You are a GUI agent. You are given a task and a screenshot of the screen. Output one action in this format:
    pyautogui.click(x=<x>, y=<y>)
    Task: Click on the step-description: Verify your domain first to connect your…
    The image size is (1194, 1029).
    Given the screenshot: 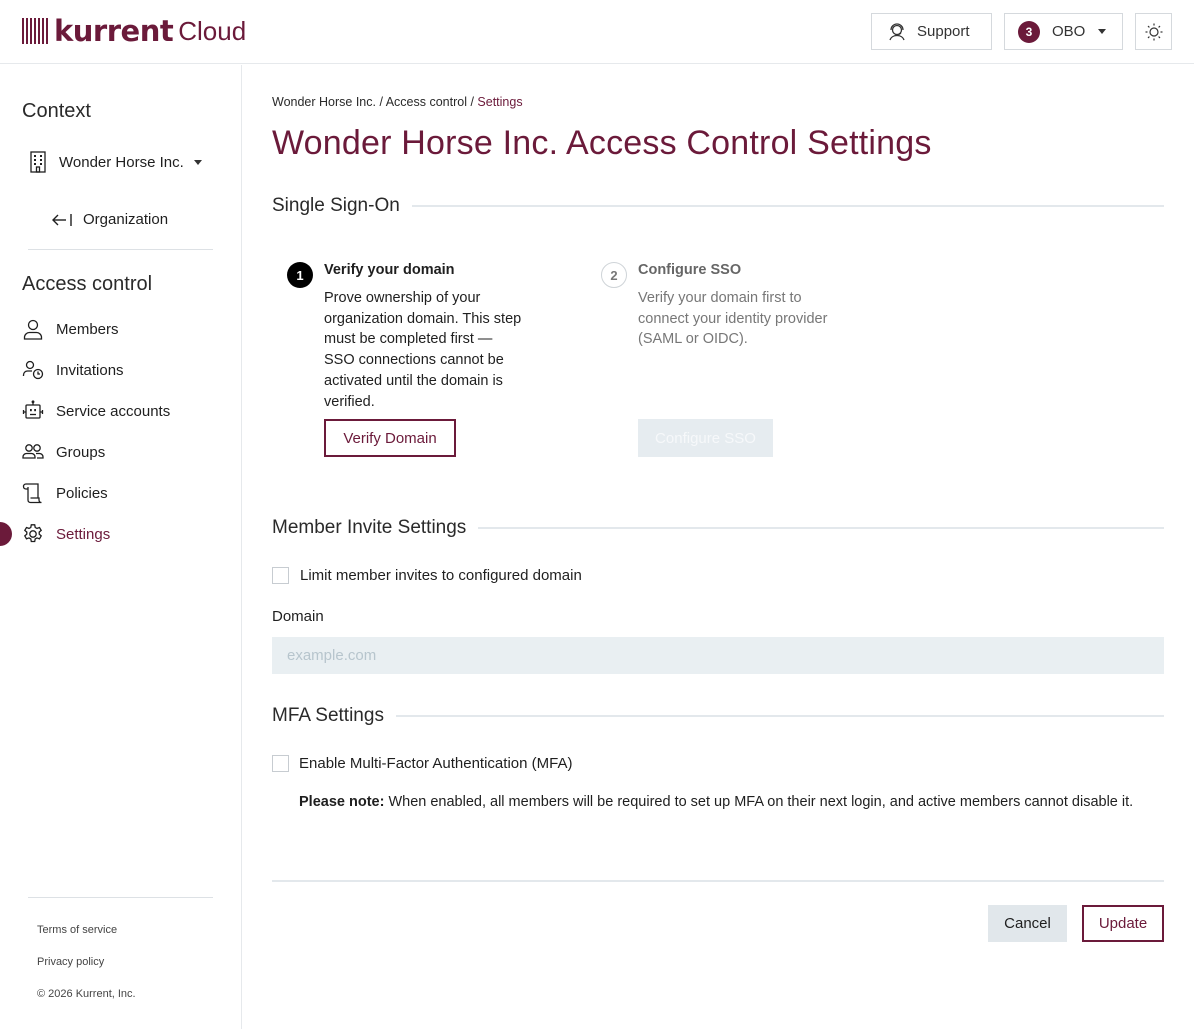 What is the action you would take?
    pyautogui.click(x=732, y=319)
    